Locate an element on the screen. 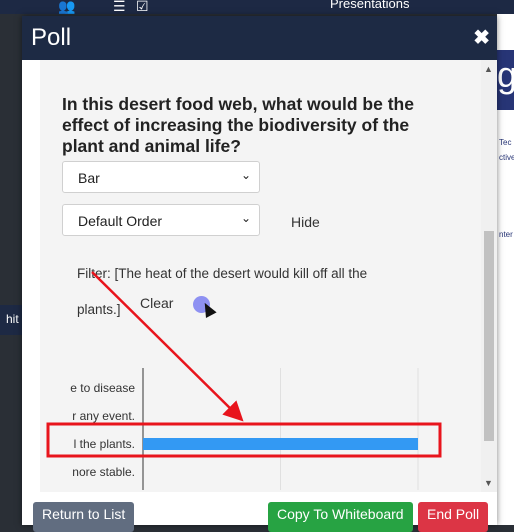  chart-category-label: e to disease is located at coordinates (102, 388).